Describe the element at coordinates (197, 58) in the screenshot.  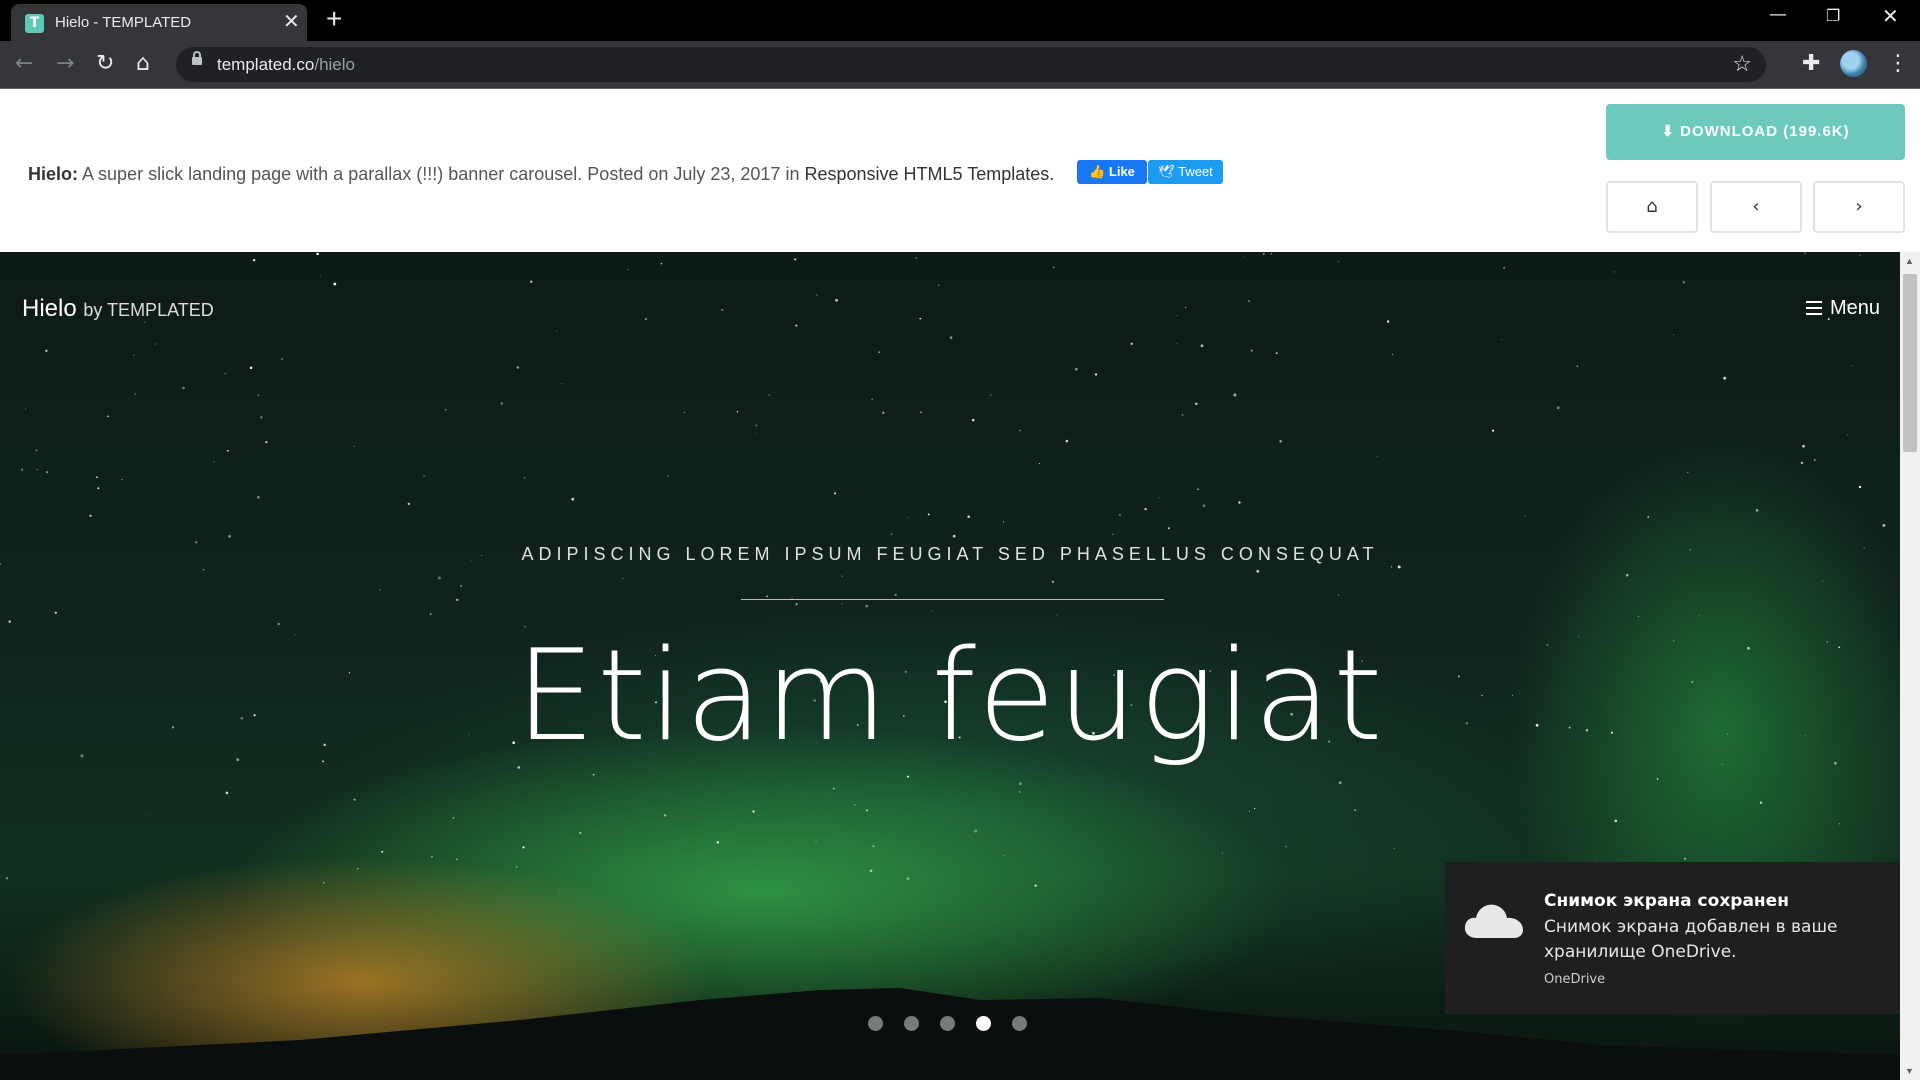
I see `lock-icon` at that location.